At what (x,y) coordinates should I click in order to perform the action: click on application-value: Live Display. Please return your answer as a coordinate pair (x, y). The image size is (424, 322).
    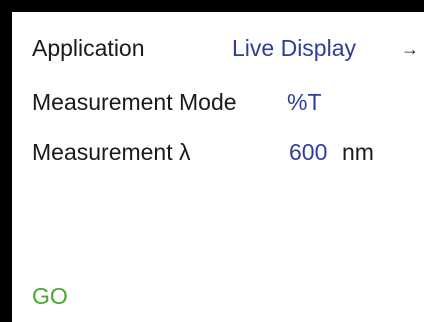
    Looking at the image, I should click on (294, 48).